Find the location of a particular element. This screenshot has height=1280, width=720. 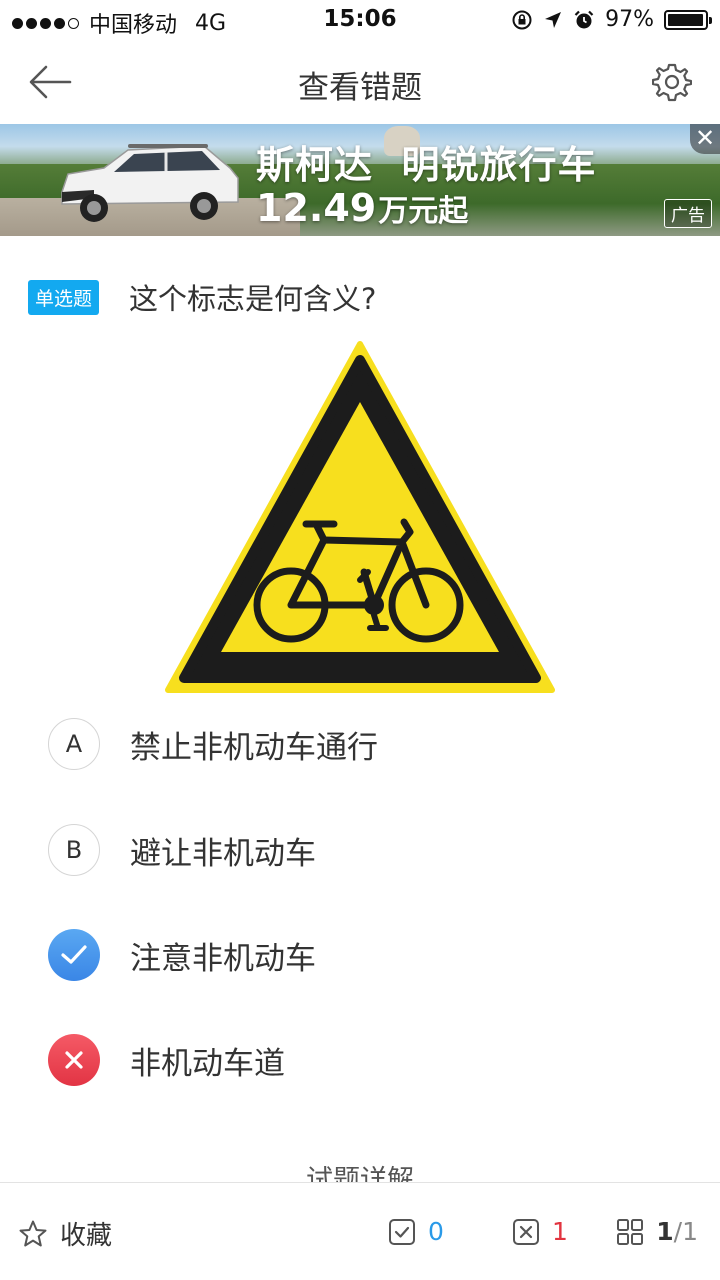

question-grid-button: 1 /1 is located at coordinates (657, 1231).